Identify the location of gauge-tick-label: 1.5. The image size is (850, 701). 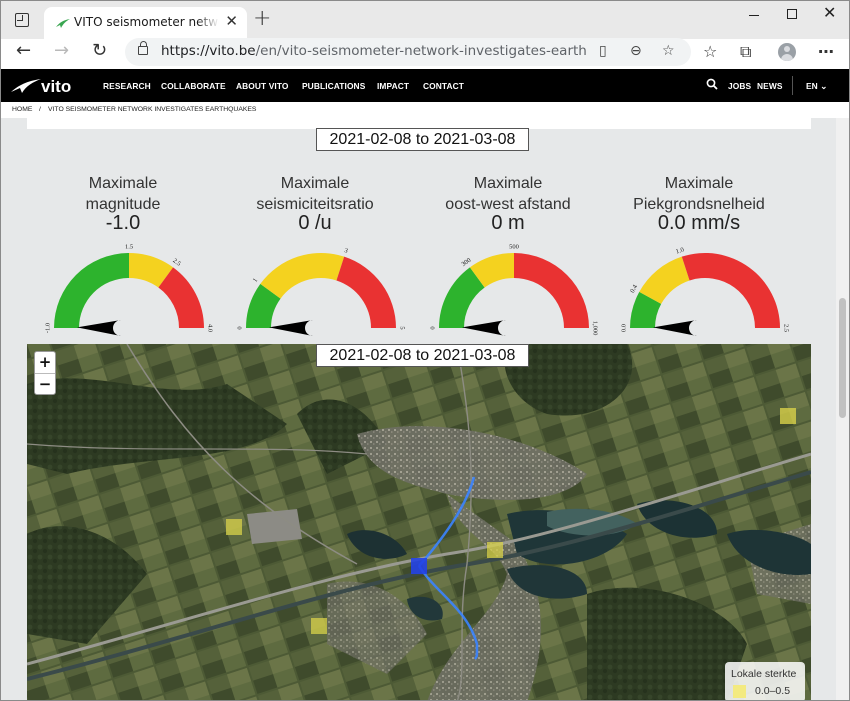
(129, 246).